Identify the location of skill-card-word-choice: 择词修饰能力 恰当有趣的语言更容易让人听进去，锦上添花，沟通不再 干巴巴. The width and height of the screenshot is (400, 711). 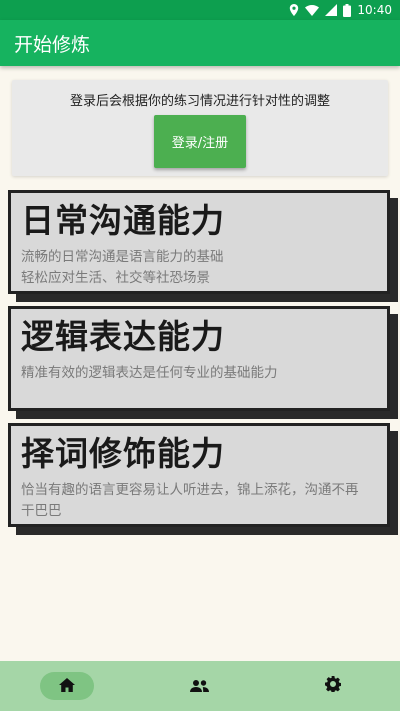
(199, 475).